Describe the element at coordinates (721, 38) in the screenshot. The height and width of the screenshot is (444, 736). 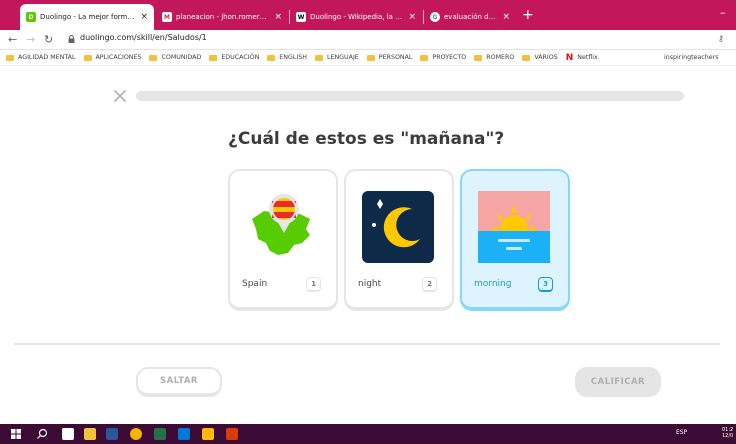
I see `key-icon: ⚷` at that location.